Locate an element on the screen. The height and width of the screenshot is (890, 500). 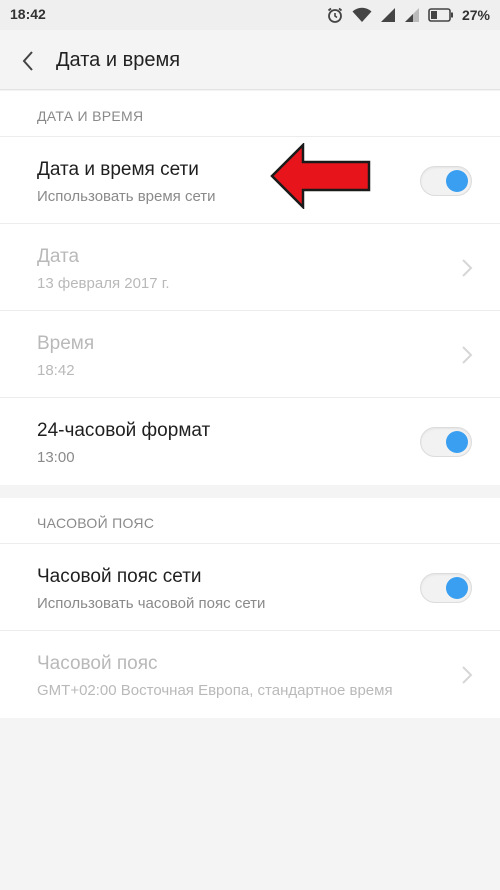
status-icons: 27% is located at coordinates (408, 15).